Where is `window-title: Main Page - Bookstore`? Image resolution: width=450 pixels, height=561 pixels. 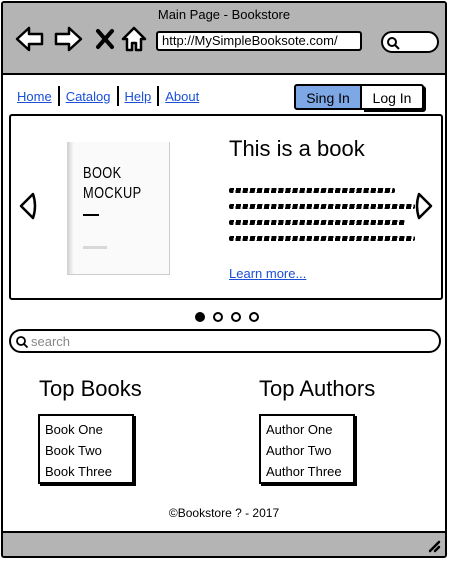 window-title: Main Page - Bookstore is located at coordinates (224, 14).